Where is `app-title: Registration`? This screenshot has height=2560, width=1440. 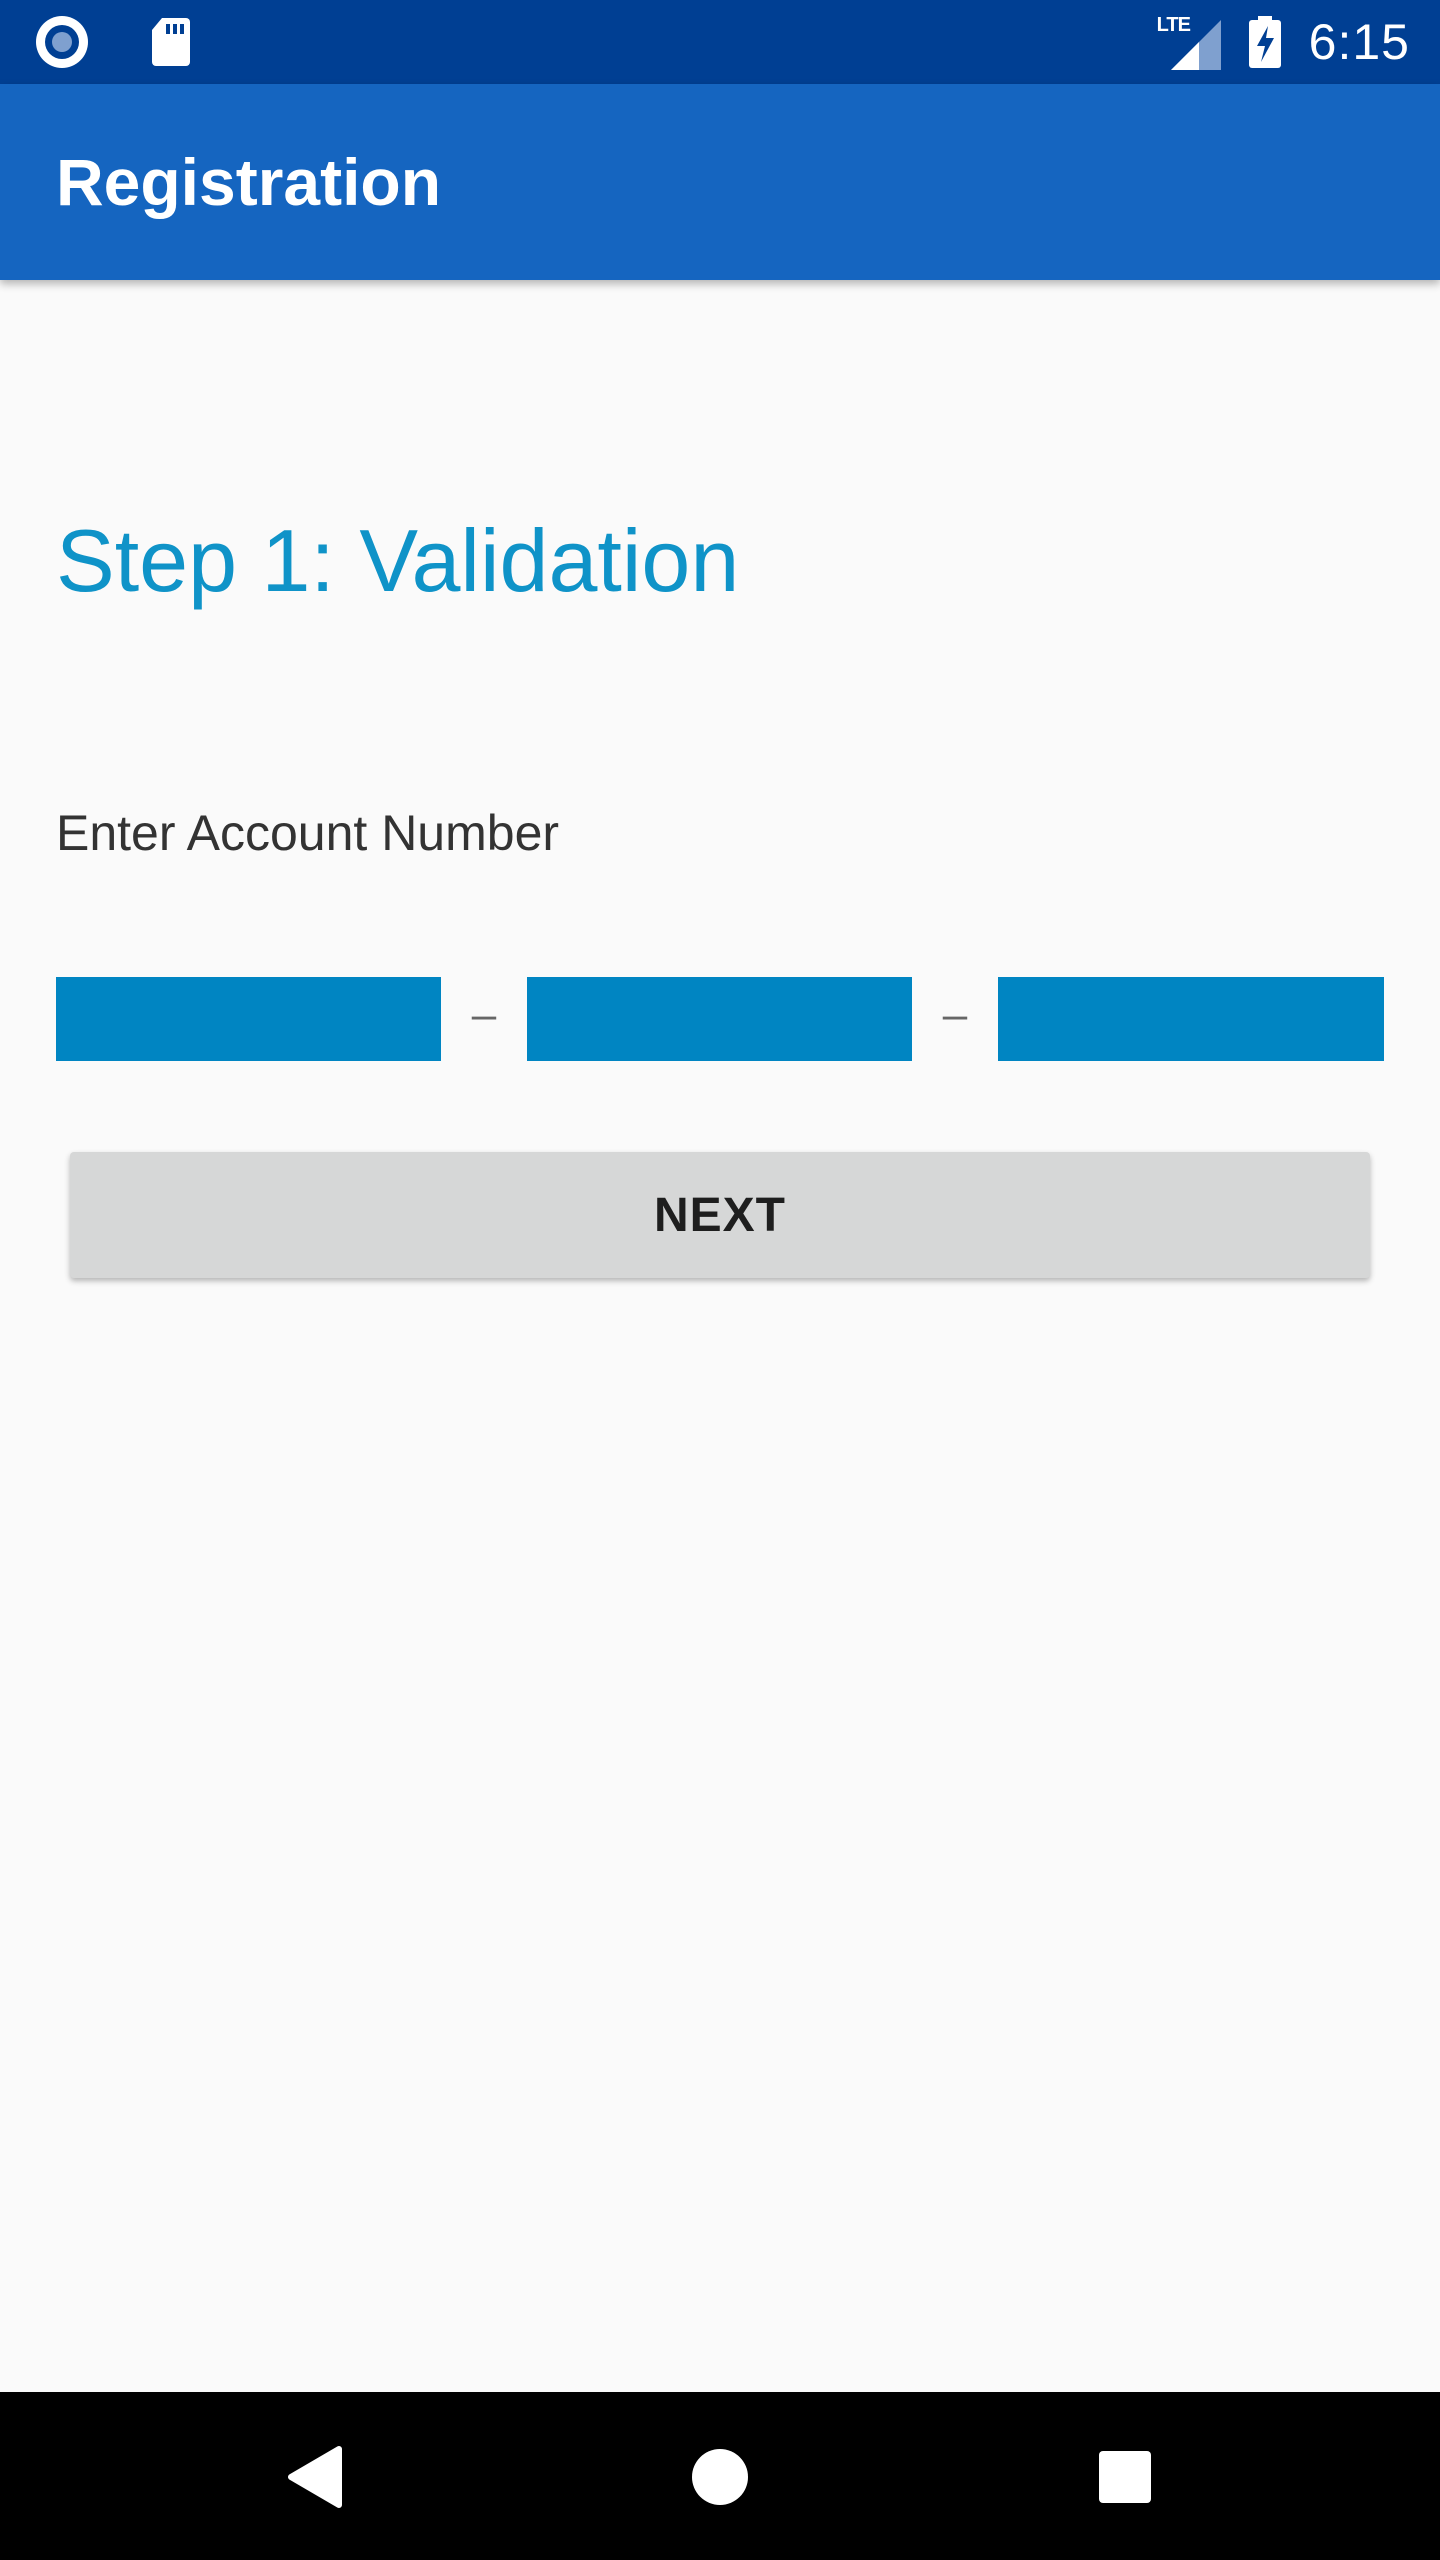
app-title: Registration is located at coordinates (249, 182).